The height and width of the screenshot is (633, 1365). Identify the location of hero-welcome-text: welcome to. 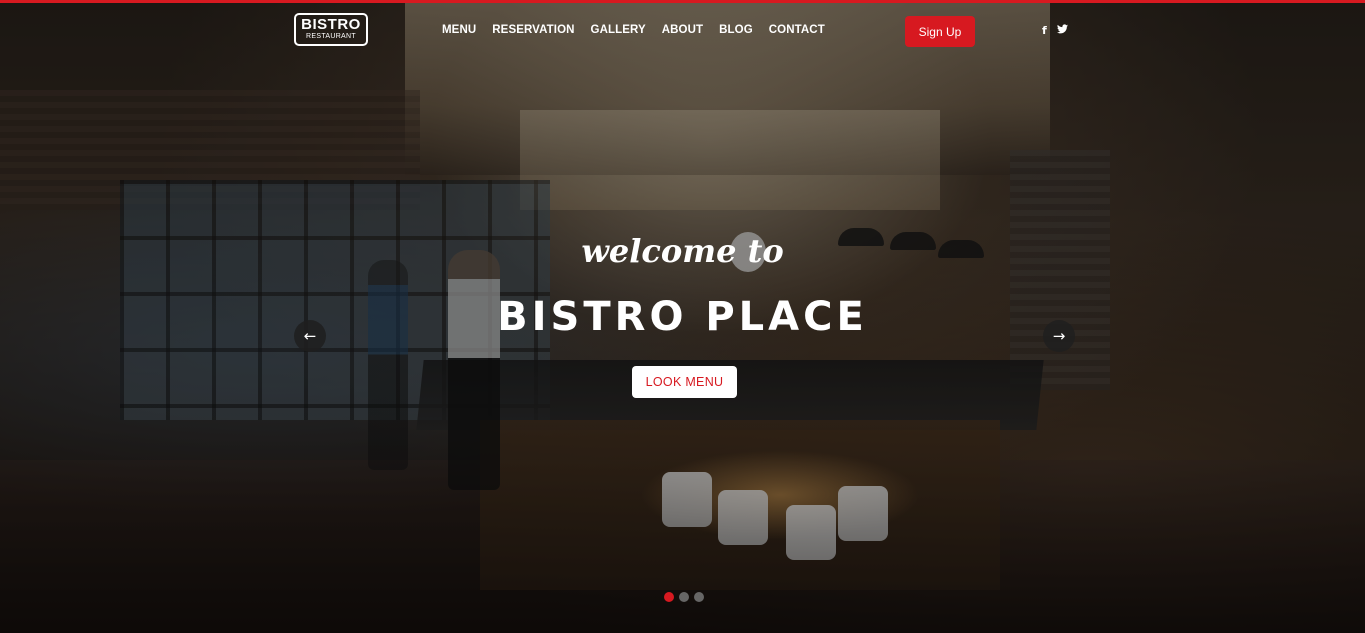
(682, 251).